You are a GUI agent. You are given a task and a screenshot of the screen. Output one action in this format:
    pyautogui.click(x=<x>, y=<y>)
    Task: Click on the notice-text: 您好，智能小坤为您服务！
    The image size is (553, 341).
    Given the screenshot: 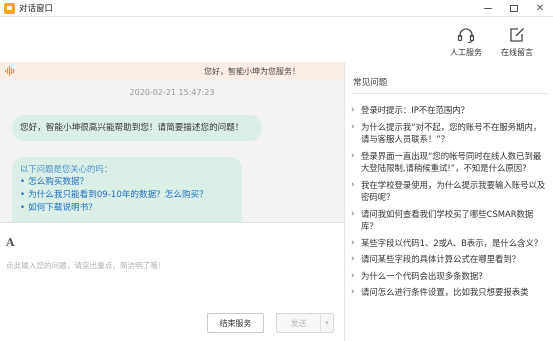 What is the action you would take?
    pyautogui.click(x=252, y=71)
    